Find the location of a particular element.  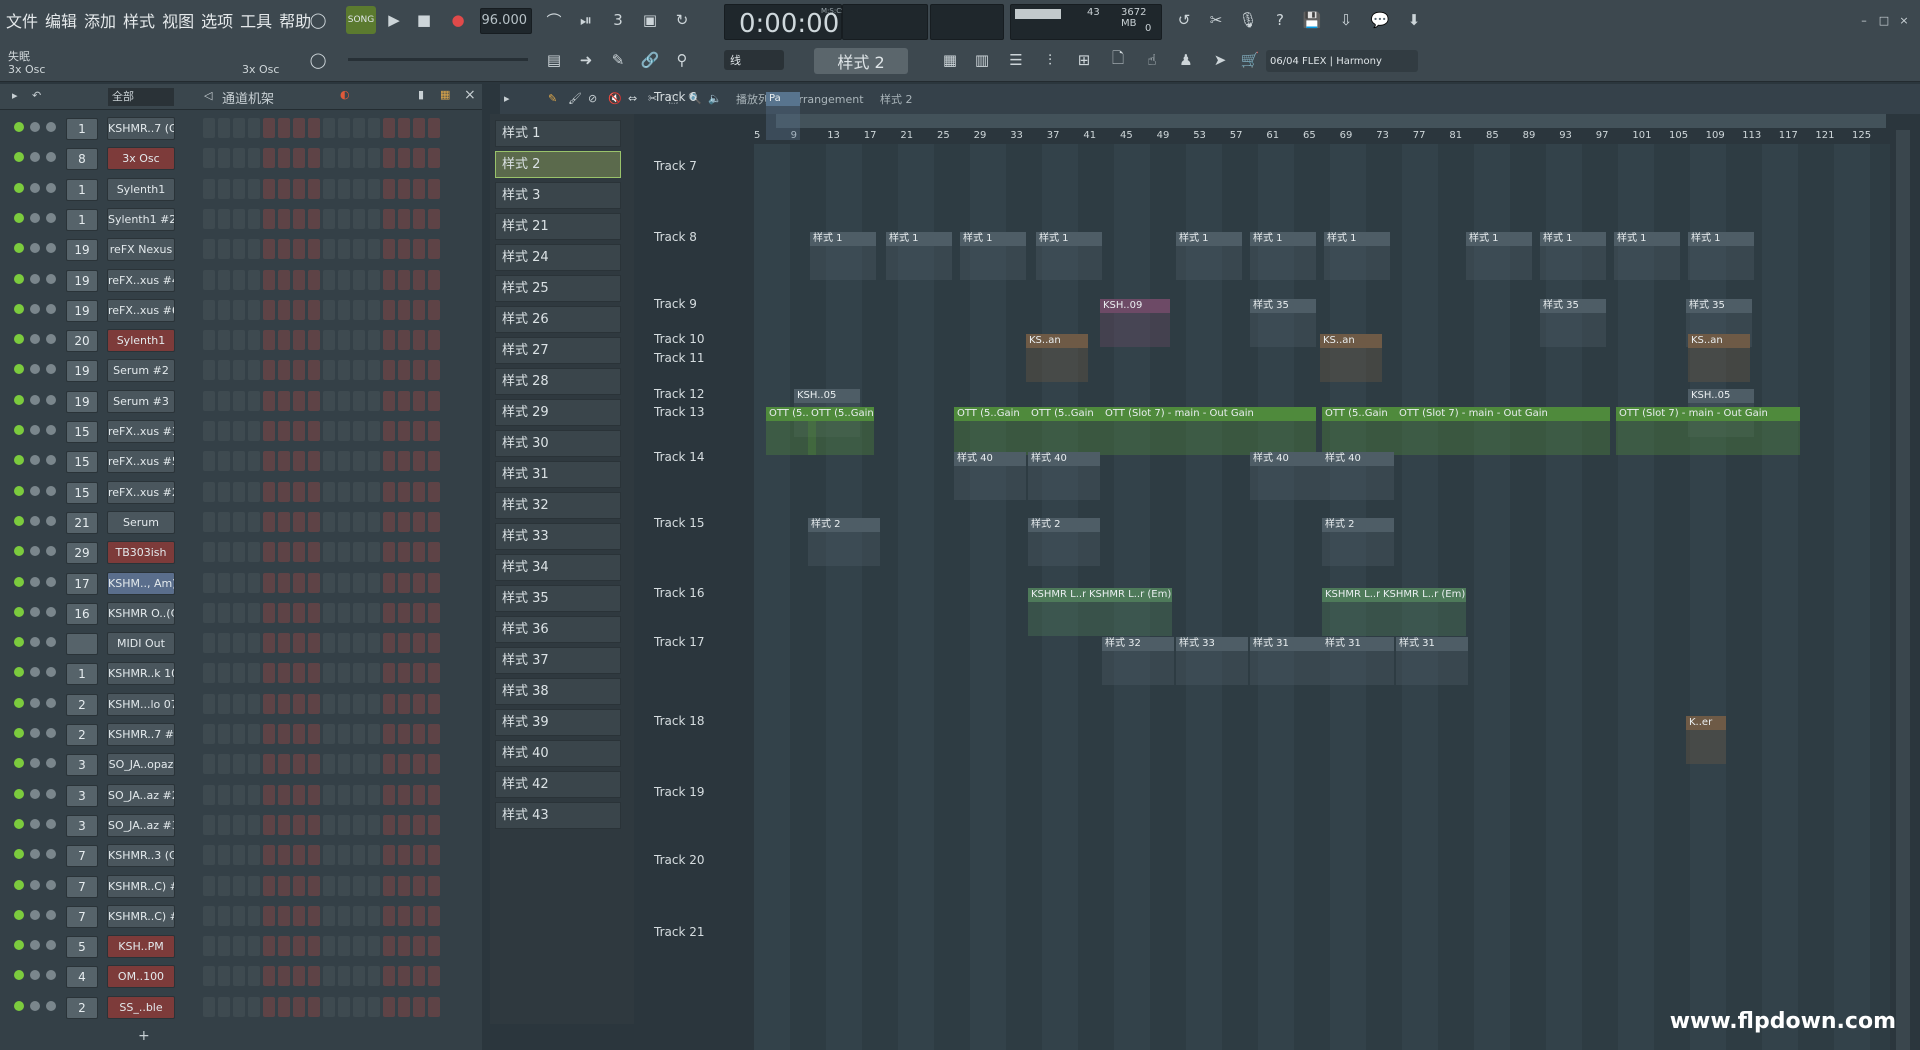

track-header: Track 17 is located at coordinates (702, 642).